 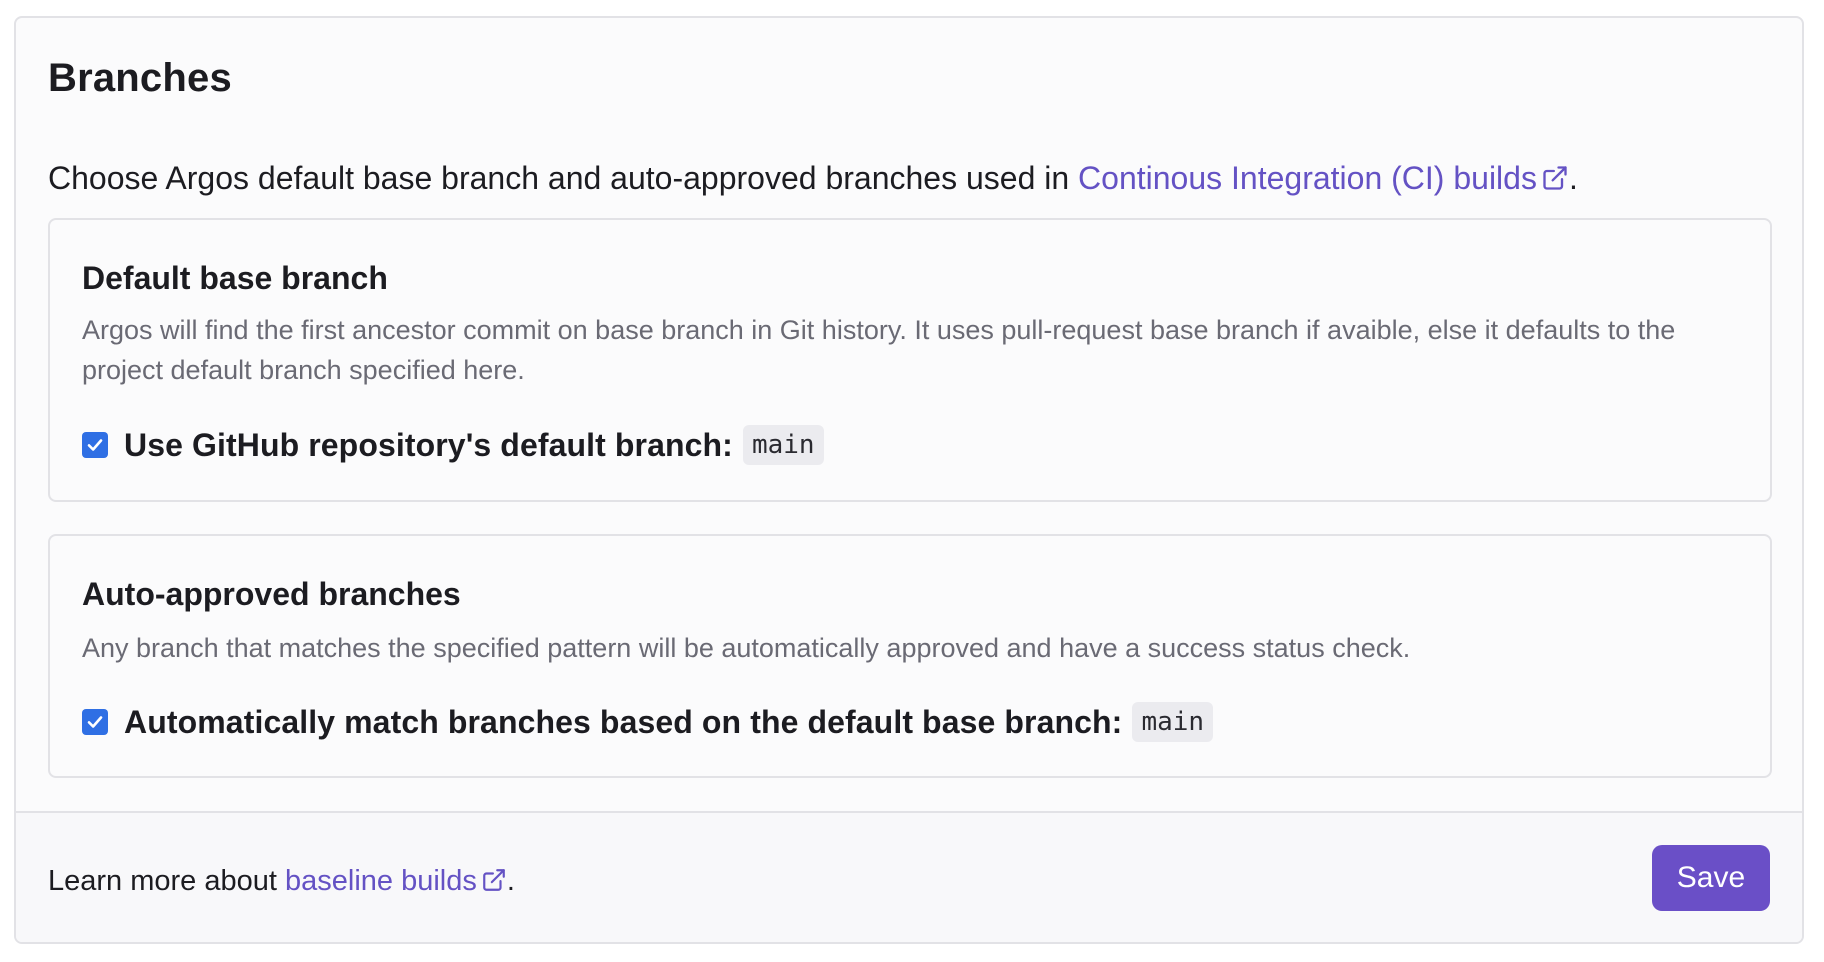 I want to click on footer-label: Learn more about, so click(x=166, y=881).